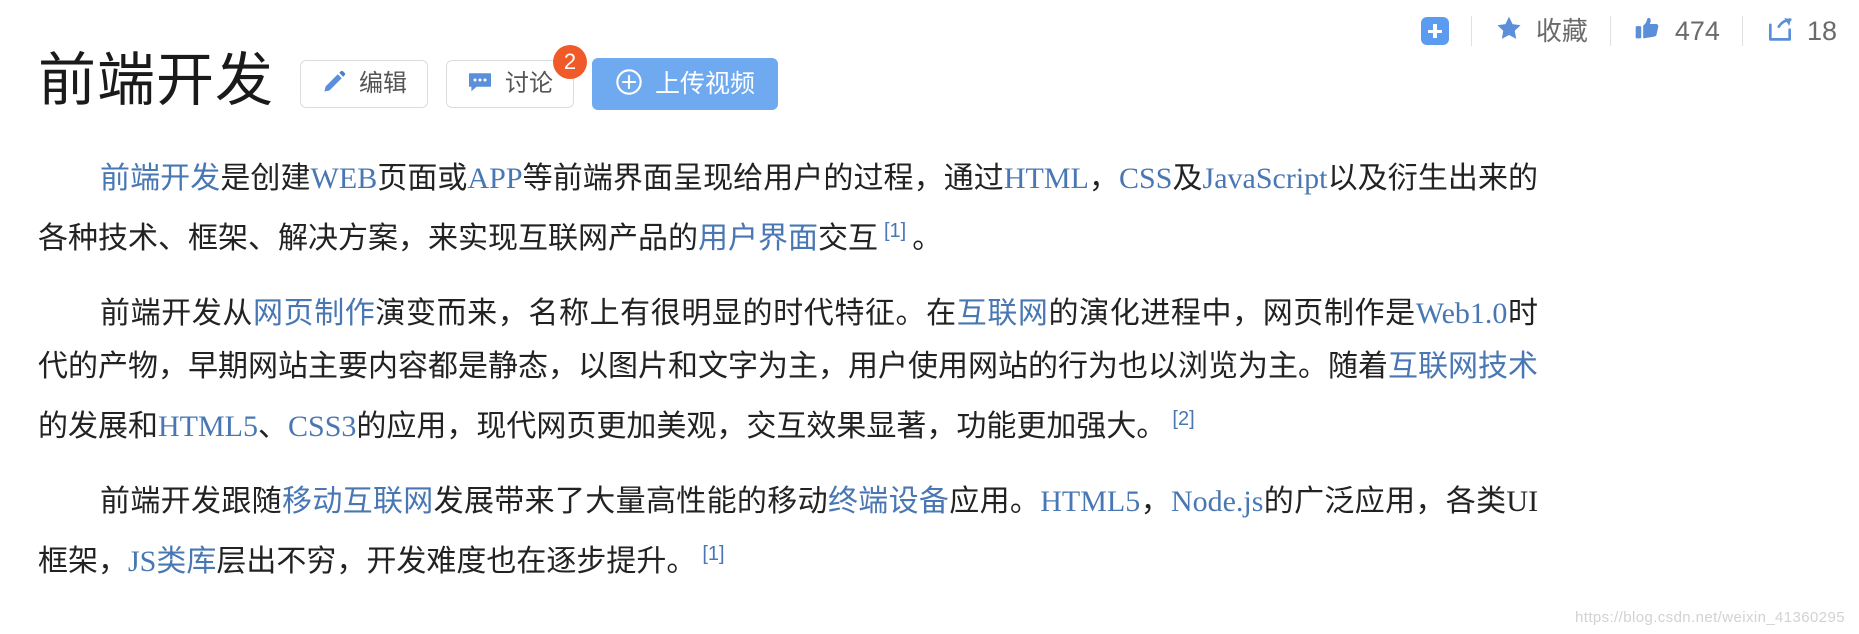 This screenshot has height=634, width=1859. What do you see at coordinates (480, 84) in the screenshot?
I see `comment-icon` at bounding box center [480, 84].